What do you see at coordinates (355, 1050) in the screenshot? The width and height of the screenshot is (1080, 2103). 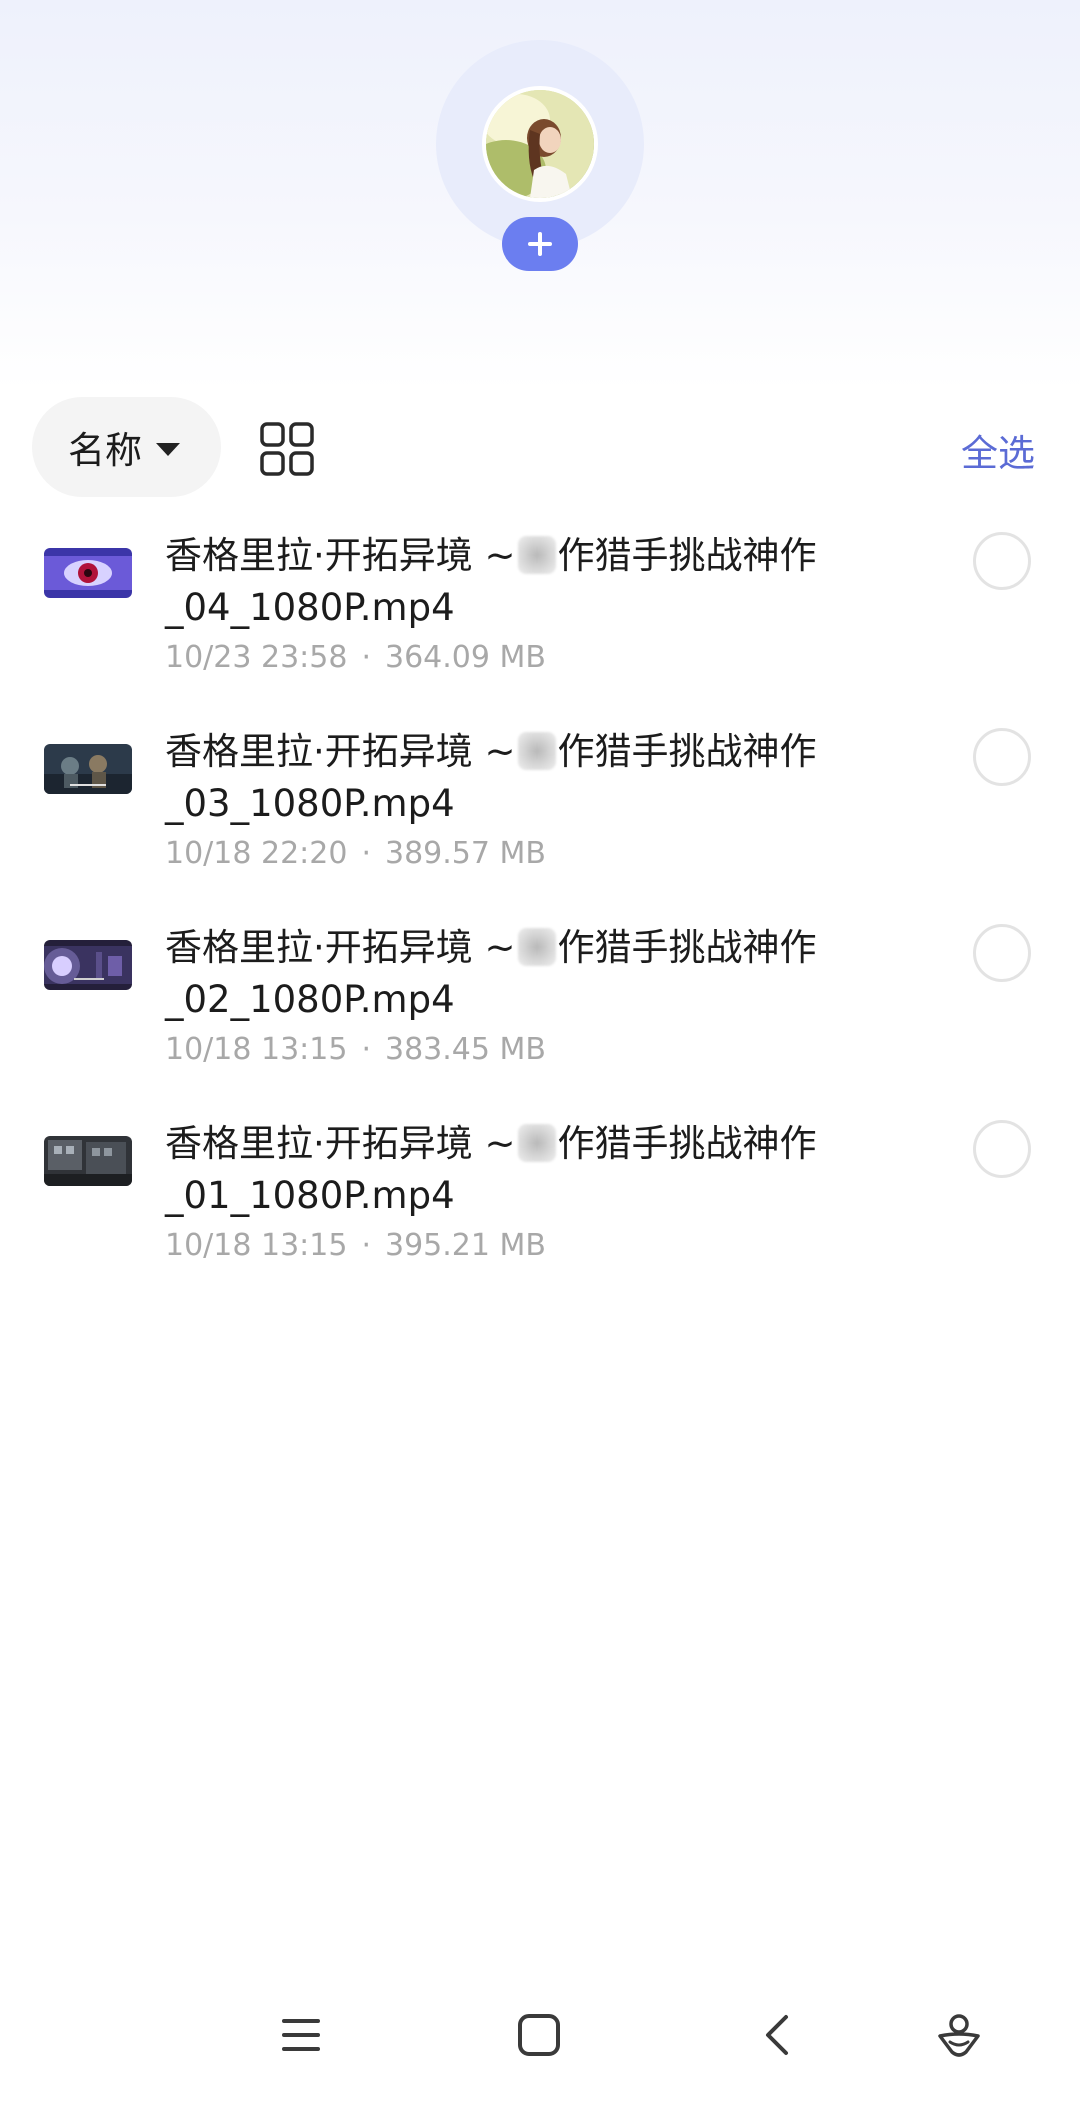 I see `file-meta: 10/18 13:15 · 383.45 MB` at bounding box center [355, 1050].